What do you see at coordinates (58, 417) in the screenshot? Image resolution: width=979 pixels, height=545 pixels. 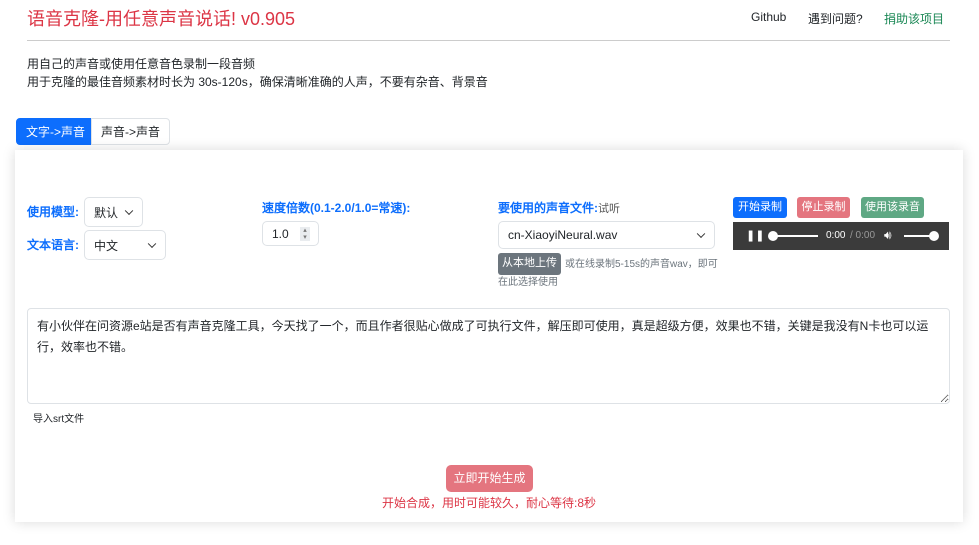 I see `import-srt-link: 导入srt文件` at bounding box center [58, 417].